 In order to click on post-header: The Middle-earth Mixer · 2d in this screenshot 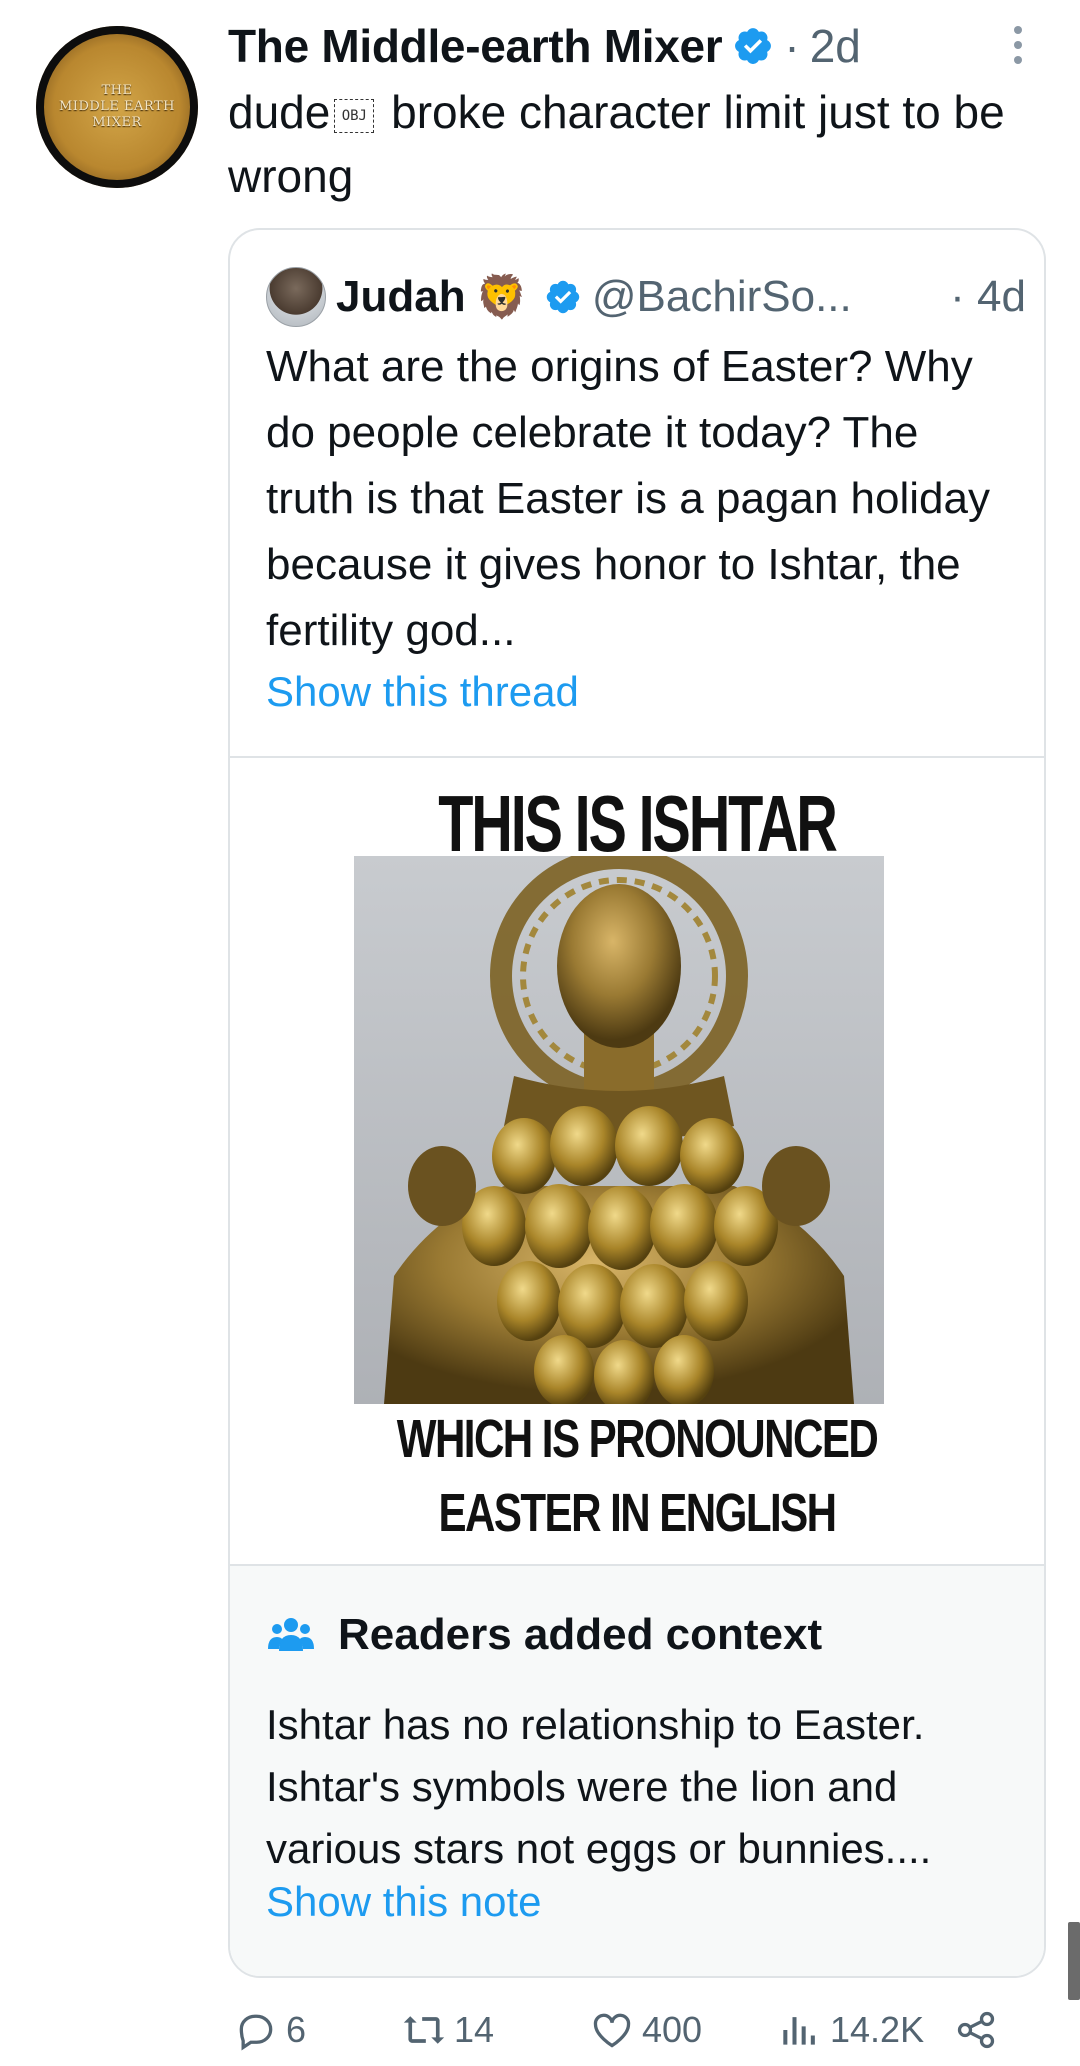, I will do `click(628, 46)`.